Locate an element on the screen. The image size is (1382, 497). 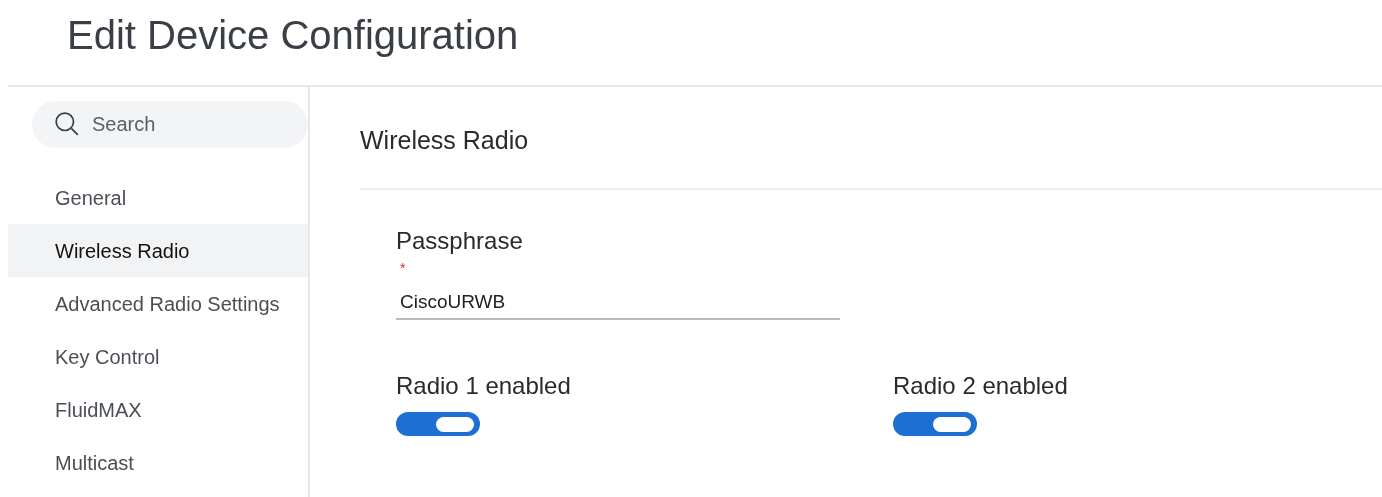
passphrase-field: CiscoURWB is located at coordinates (618, 303).